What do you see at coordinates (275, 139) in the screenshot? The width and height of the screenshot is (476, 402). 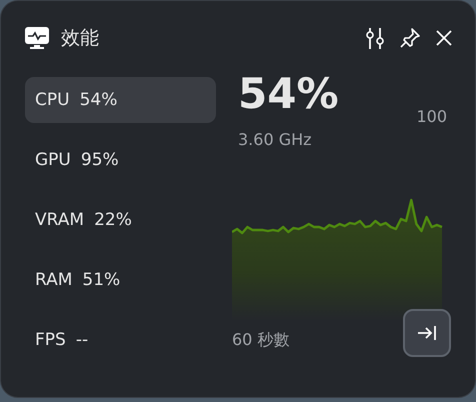 I see `frequency-text: 3.60 GHz` at bounding box center [275, 139].